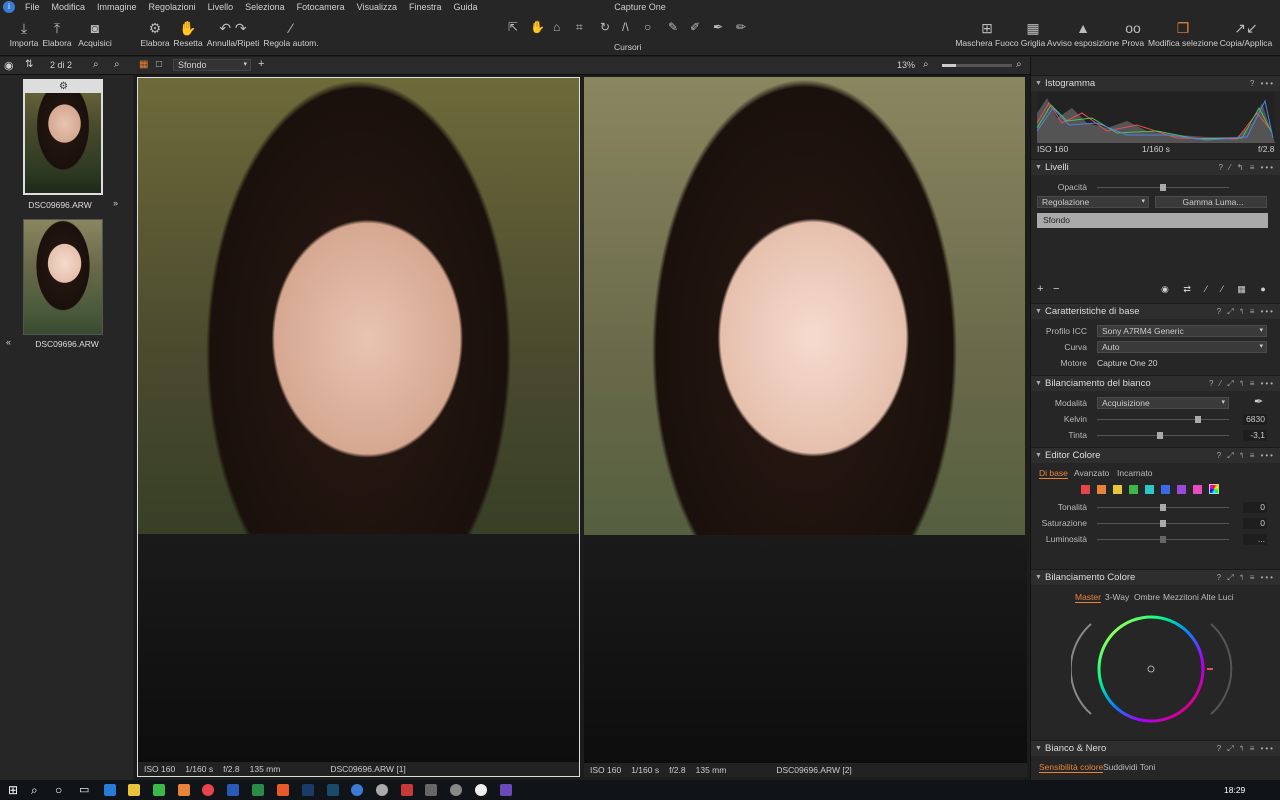 Image resolution: width=1280 pixels, height=800 pixels. I want to click on tab-basic: Di base, so click(1053, 473).